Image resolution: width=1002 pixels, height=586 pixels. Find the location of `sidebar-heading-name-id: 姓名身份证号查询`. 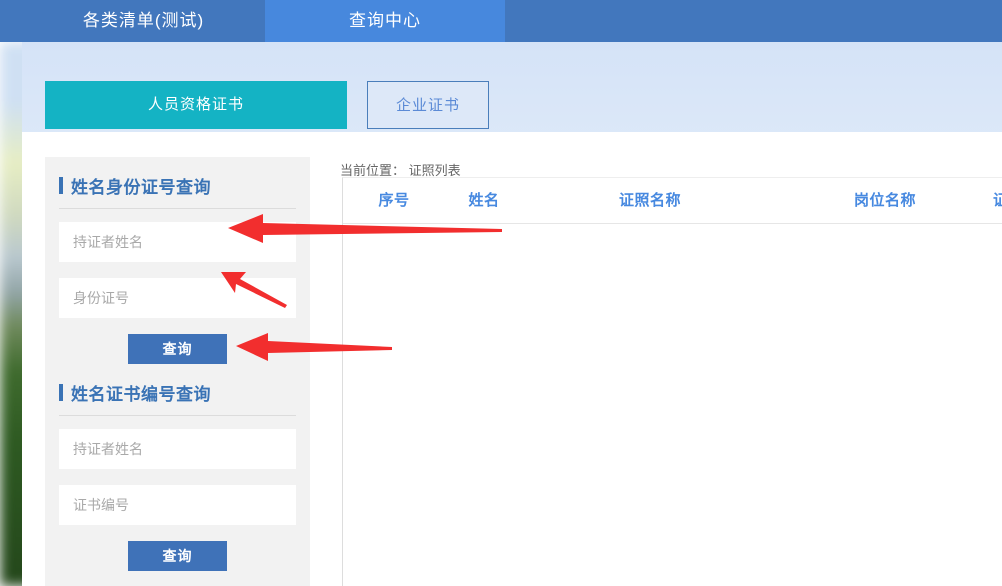

sidebar-heading-name-id: 姓名身份证号查询 is located at coordinates (177, 181).